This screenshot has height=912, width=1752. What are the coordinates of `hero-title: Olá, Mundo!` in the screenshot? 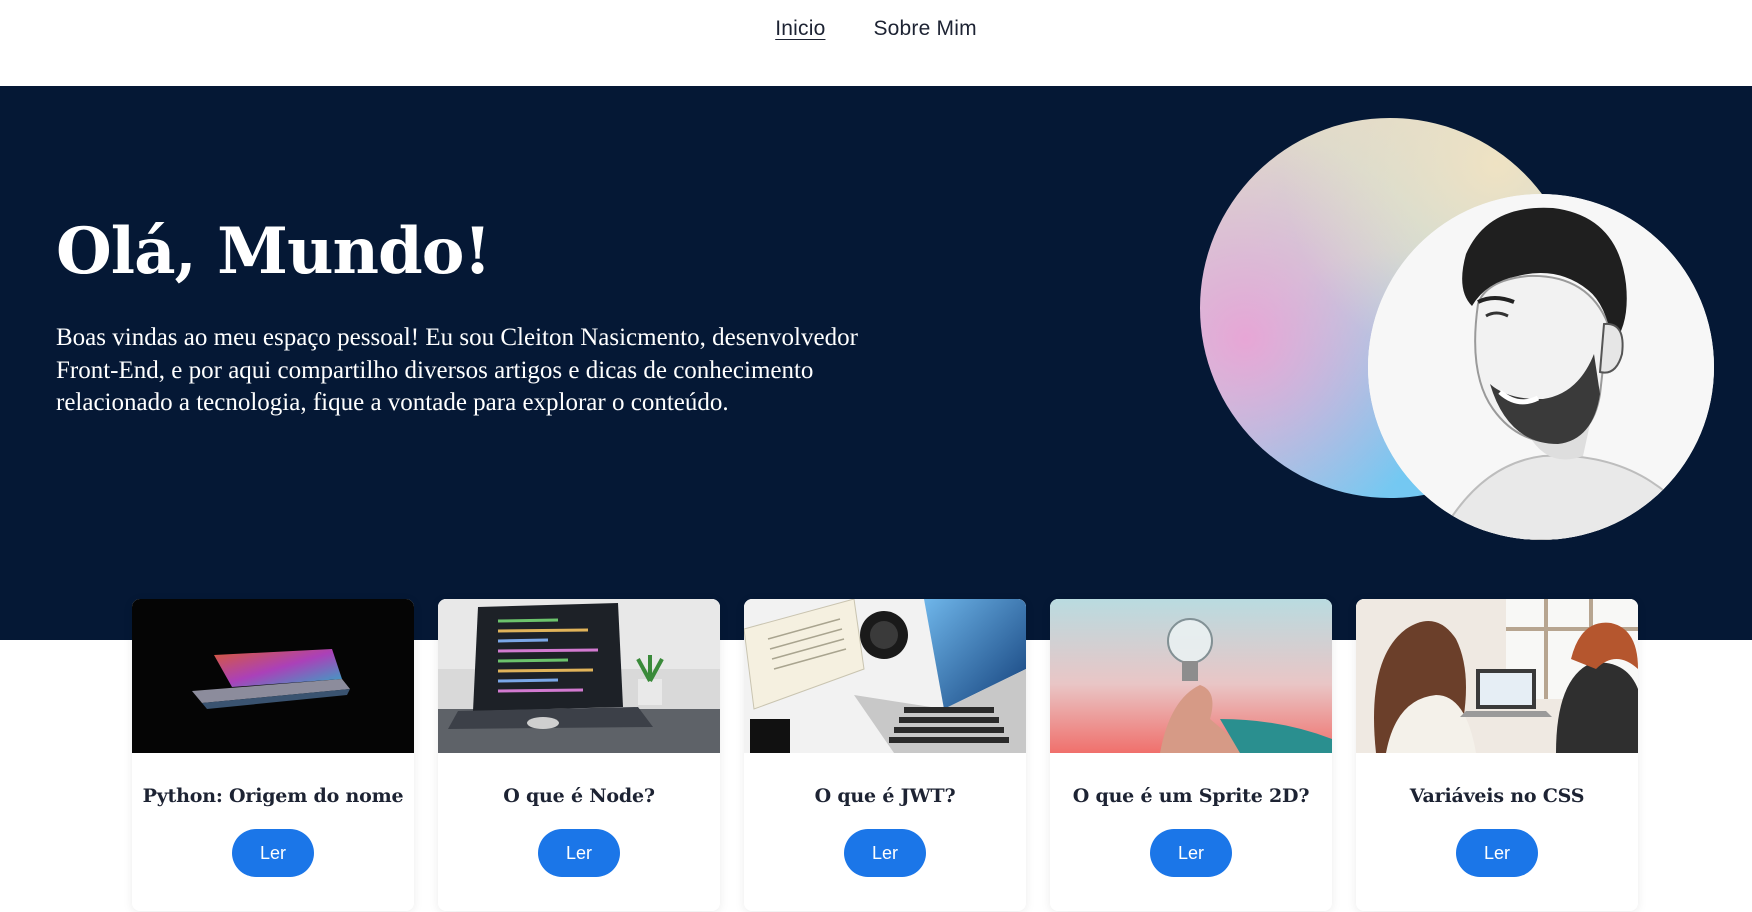 It's located at (274, 251).